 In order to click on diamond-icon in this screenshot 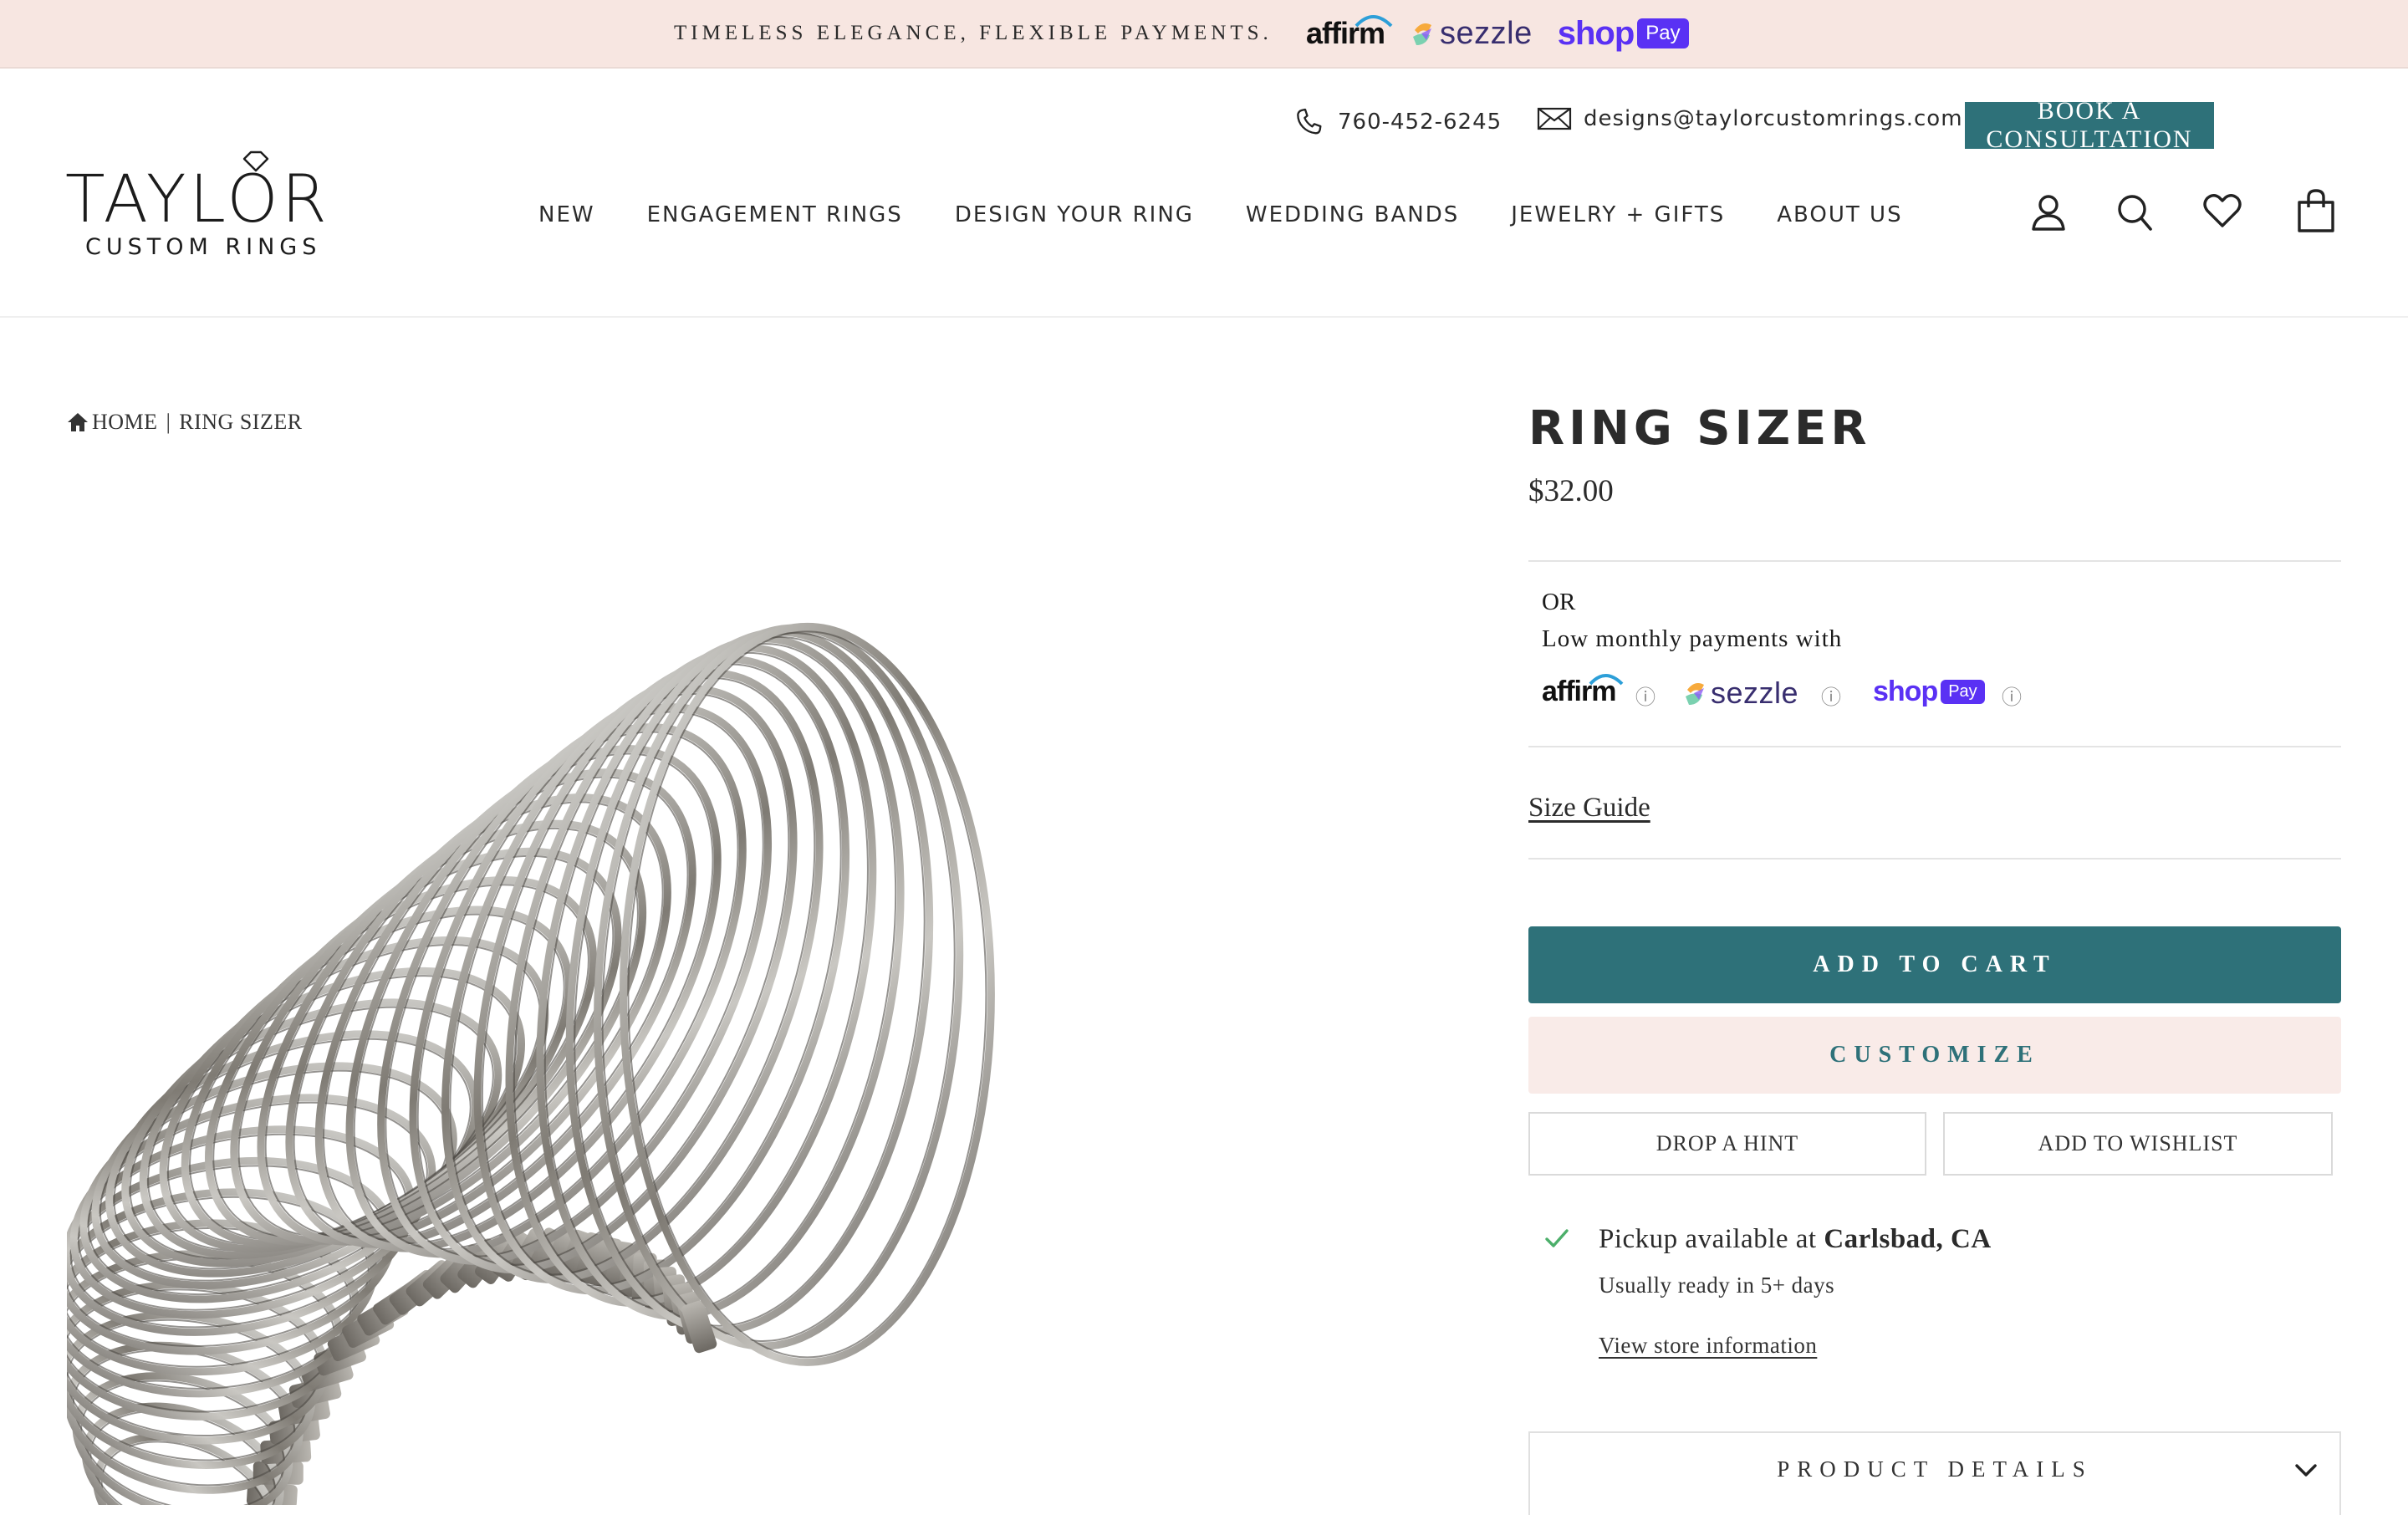, I will do `click(256, 161)`.